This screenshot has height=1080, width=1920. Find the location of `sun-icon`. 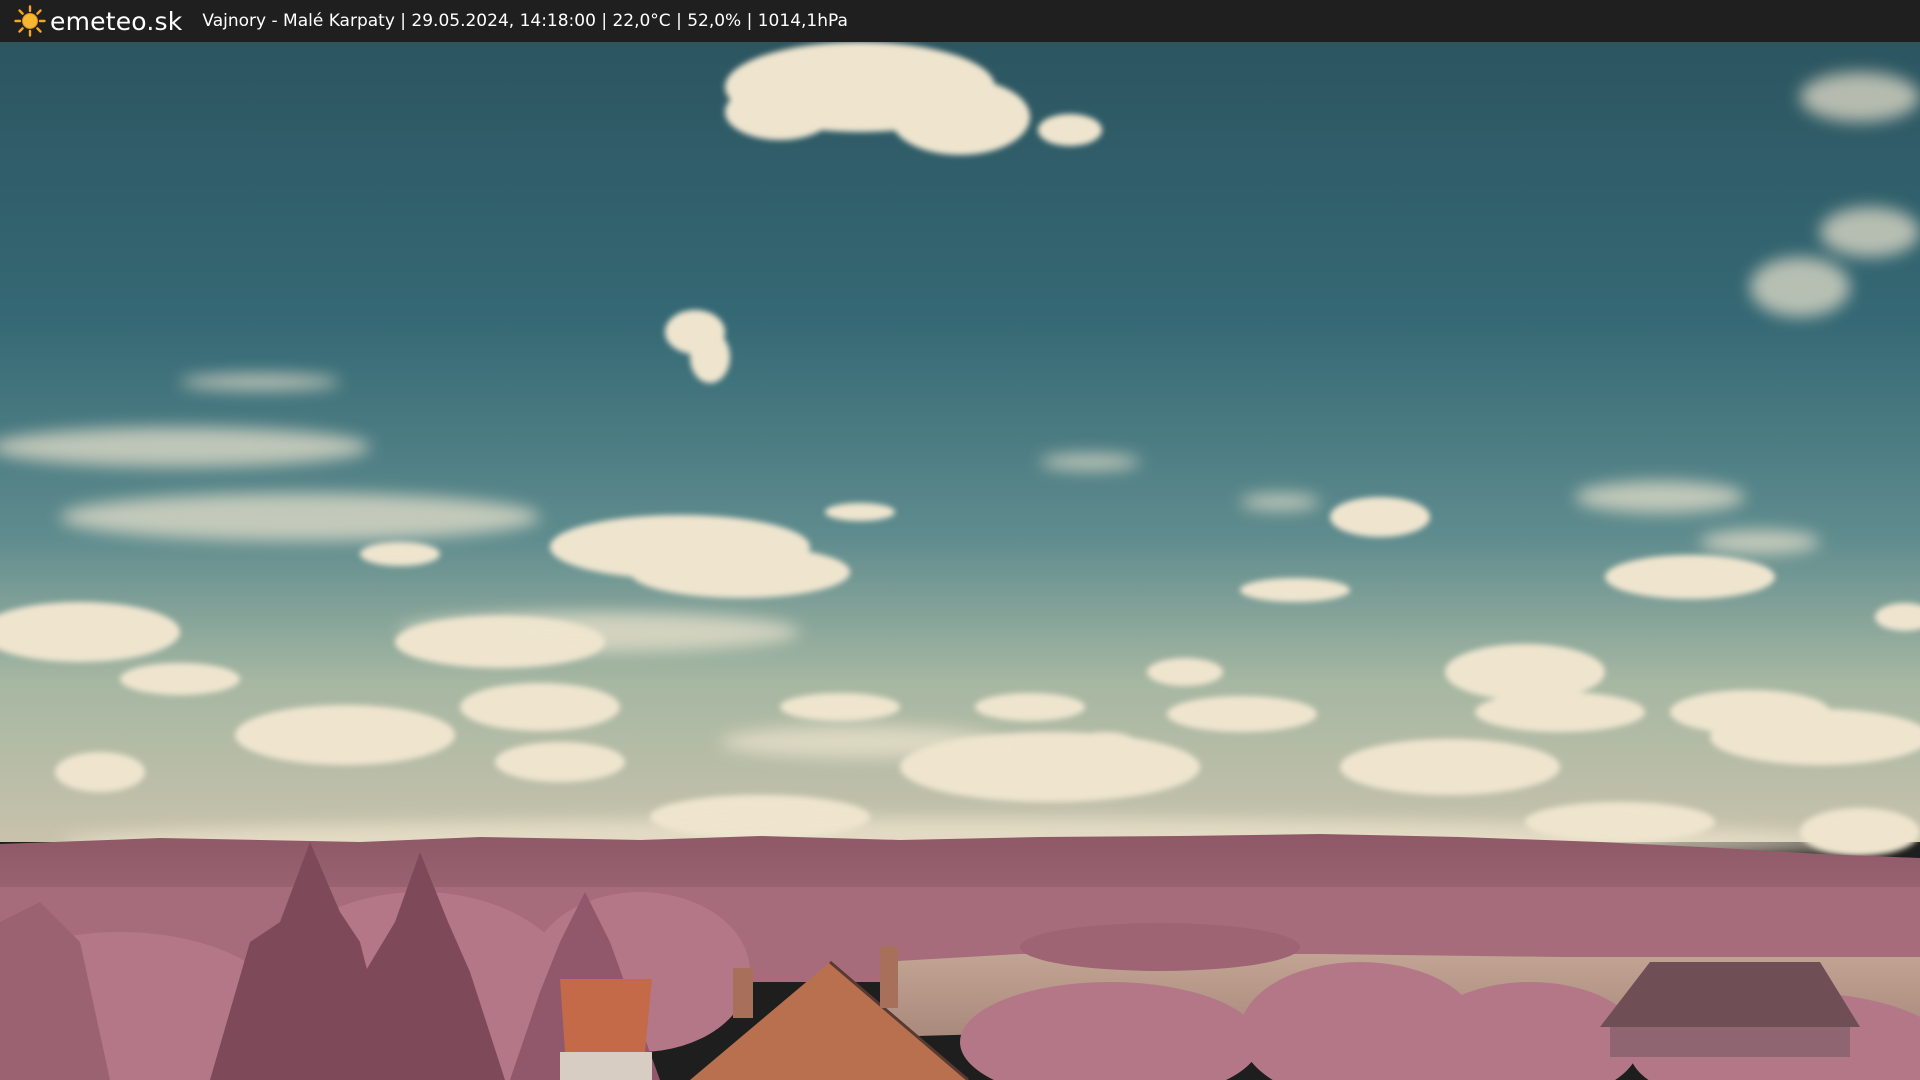

sun-icon is located at coordinates (30, 21).